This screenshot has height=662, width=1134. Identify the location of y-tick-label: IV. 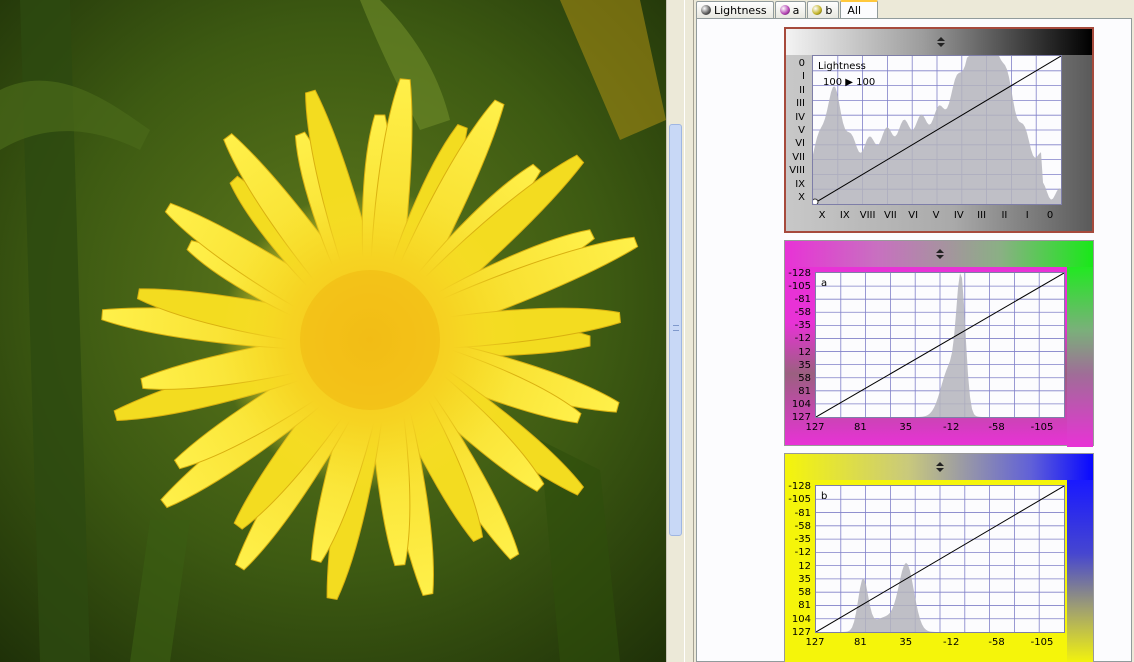
(800, 117).